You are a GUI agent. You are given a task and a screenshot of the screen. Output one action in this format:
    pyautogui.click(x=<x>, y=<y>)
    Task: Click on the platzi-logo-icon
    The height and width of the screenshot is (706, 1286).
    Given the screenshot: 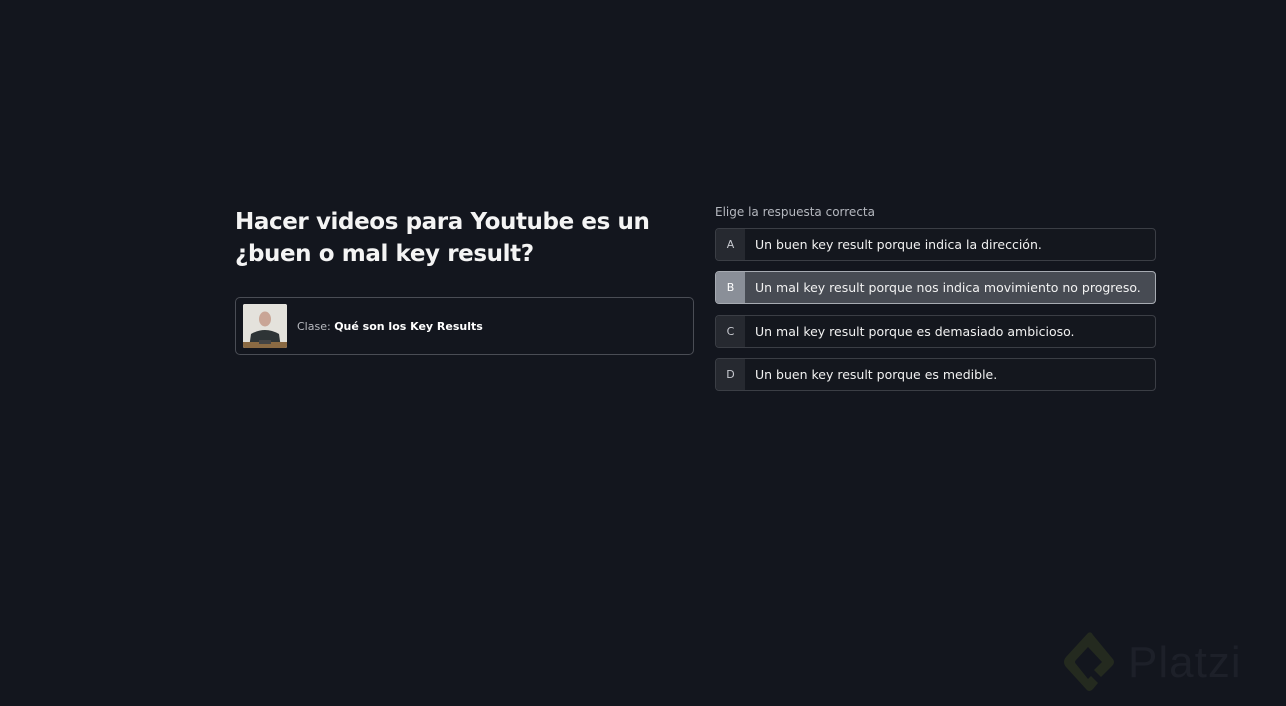 What is the action you would take?
    pyautogui.click(x=1089, y=661)
    